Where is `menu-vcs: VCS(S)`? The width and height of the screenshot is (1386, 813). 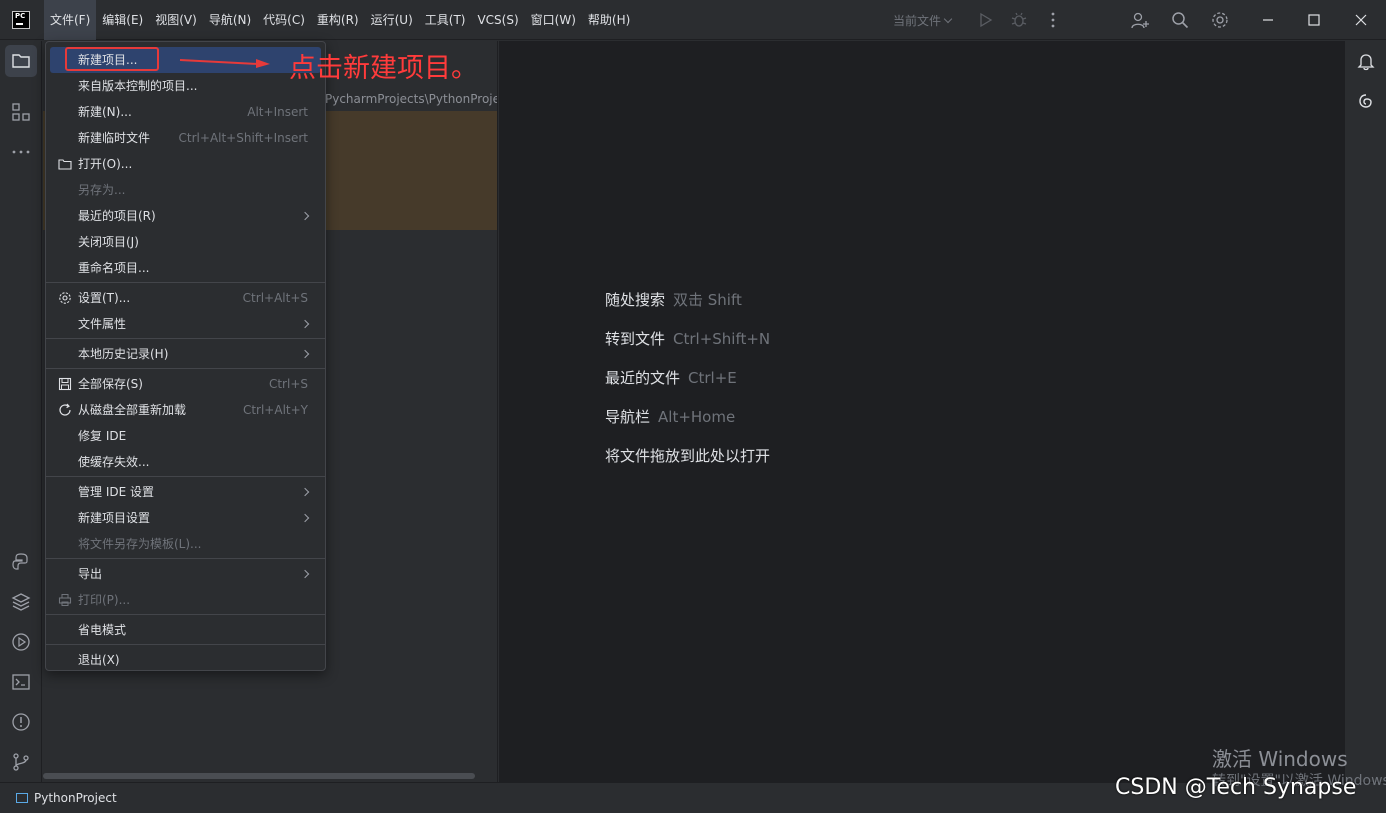 menu-vcs: VCS(S) is located at coordinates (497, 20).